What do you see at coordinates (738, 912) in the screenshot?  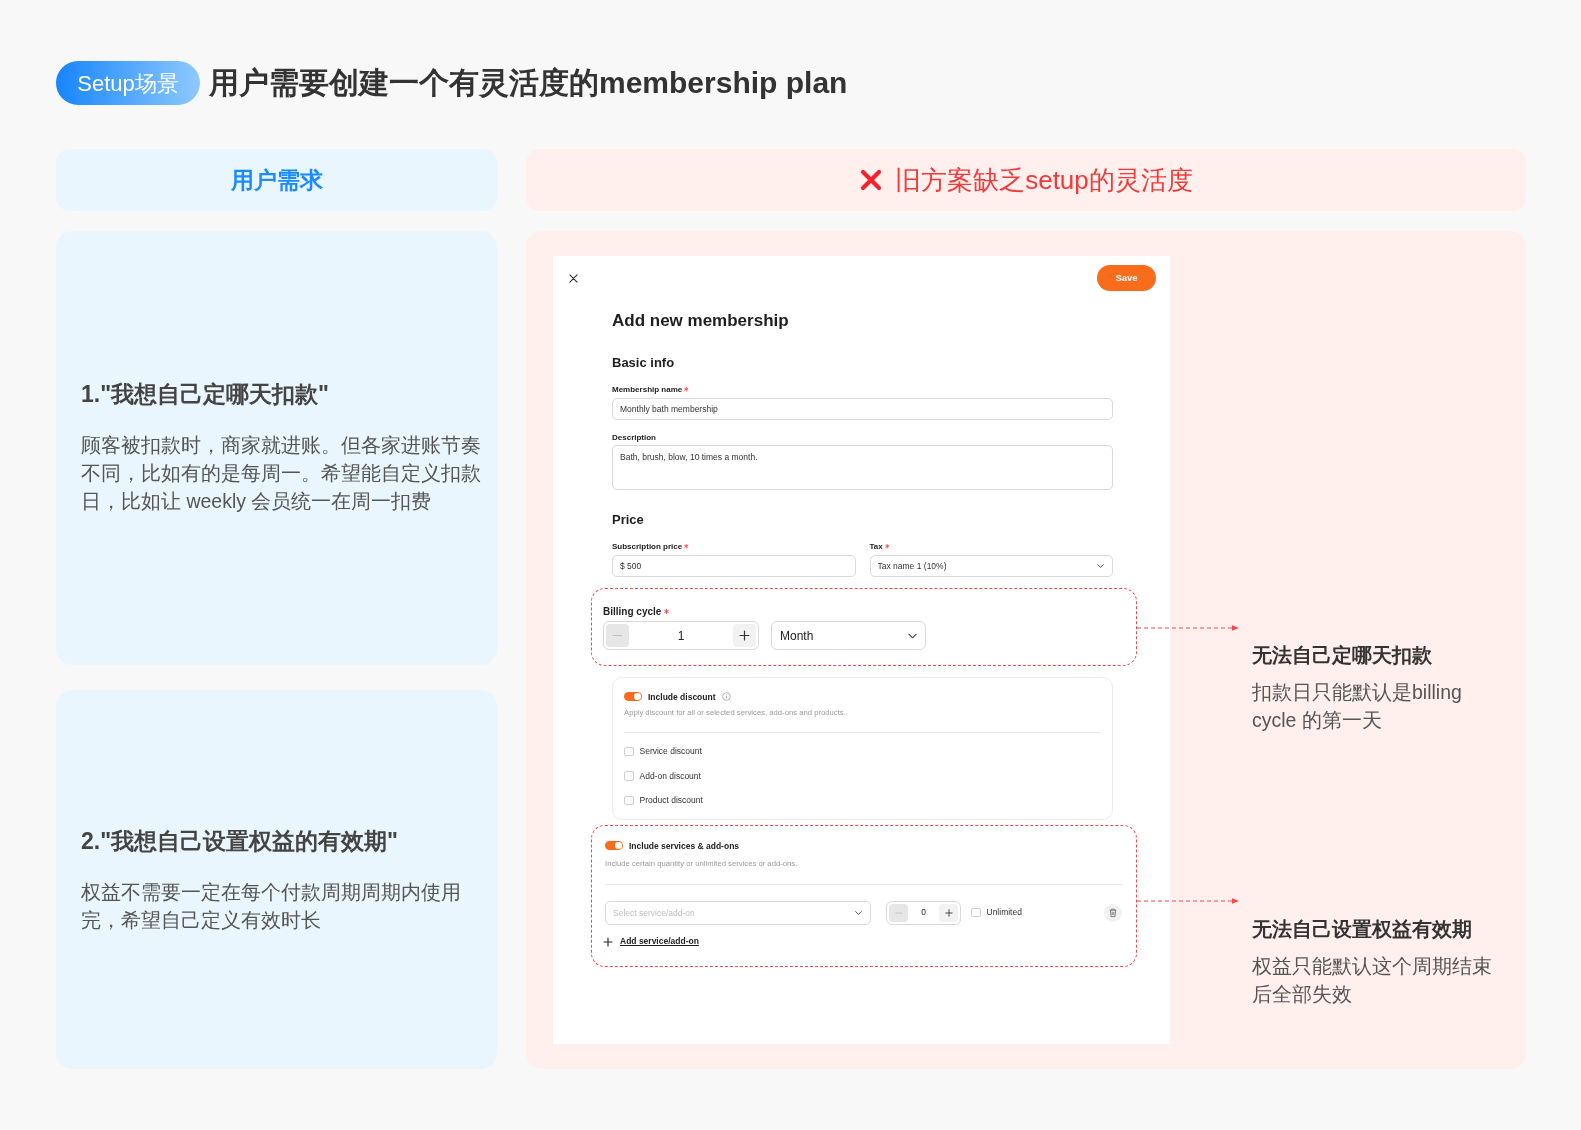 I see `select-field: Select service/add-on` at bounding box center [738, 912].